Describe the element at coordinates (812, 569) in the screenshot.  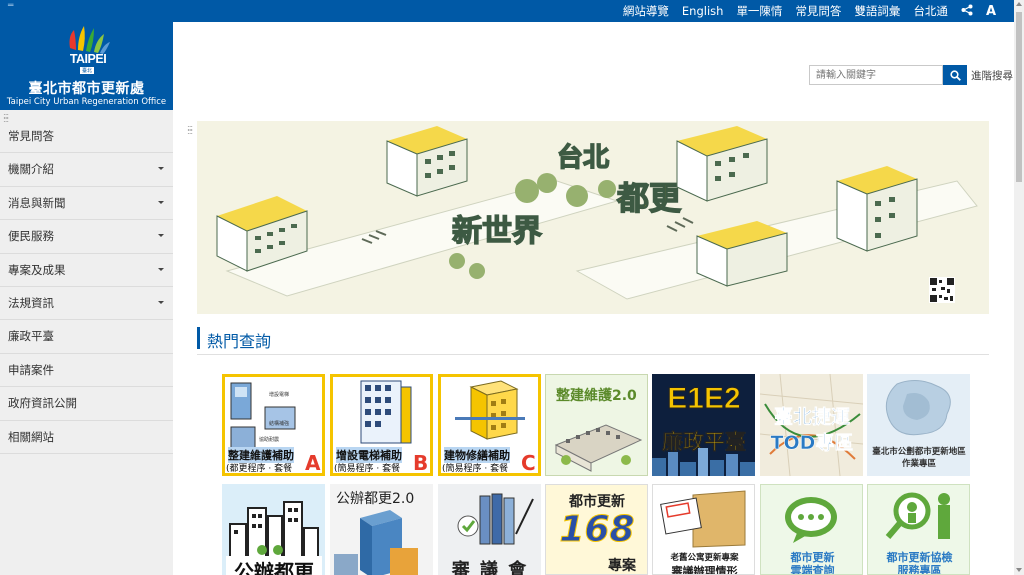
I see `tile-subtitle: 雲端查詢` at that location.